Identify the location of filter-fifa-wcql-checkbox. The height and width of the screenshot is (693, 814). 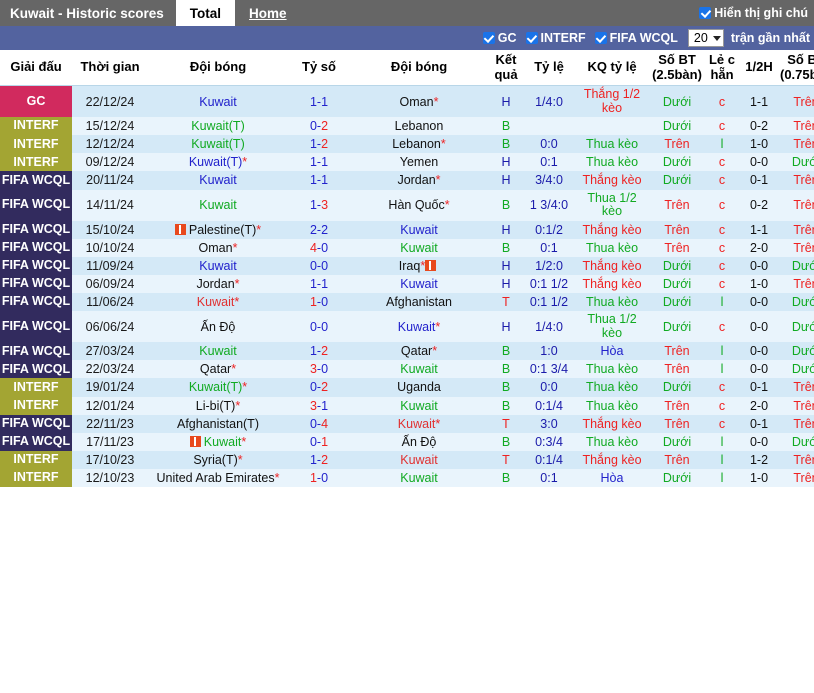
(600, 38).